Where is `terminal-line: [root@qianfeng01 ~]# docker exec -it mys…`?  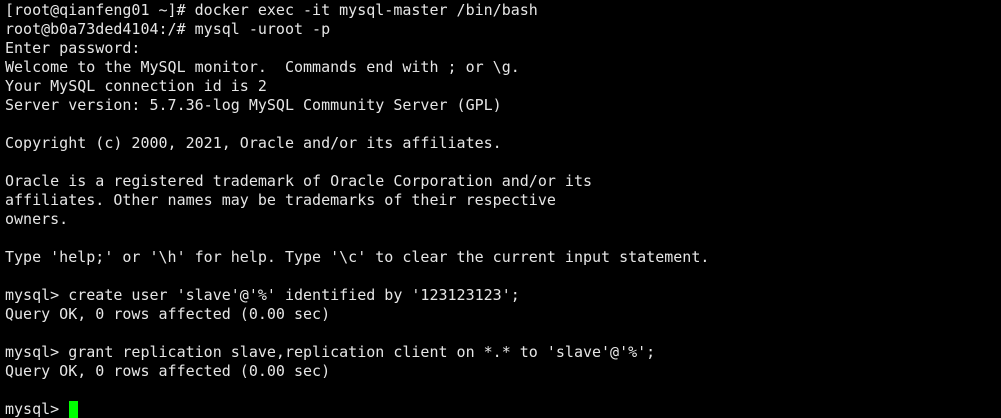 terminal-line: [root@qianfeng01 ~]# docker exec -it mys… is located at coordinates (271, 10).